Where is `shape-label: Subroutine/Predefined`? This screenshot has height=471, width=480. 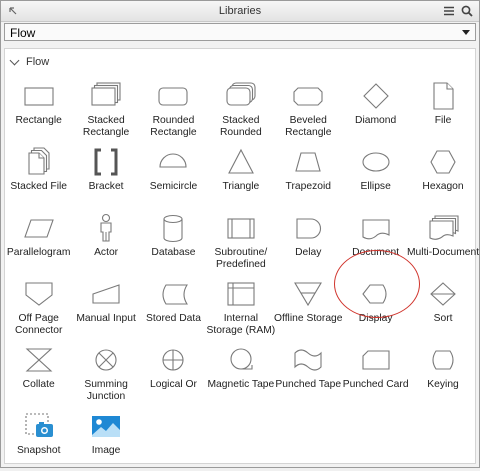
shape-label: Subroutine/Predefined is located at coordinates (241, 258).